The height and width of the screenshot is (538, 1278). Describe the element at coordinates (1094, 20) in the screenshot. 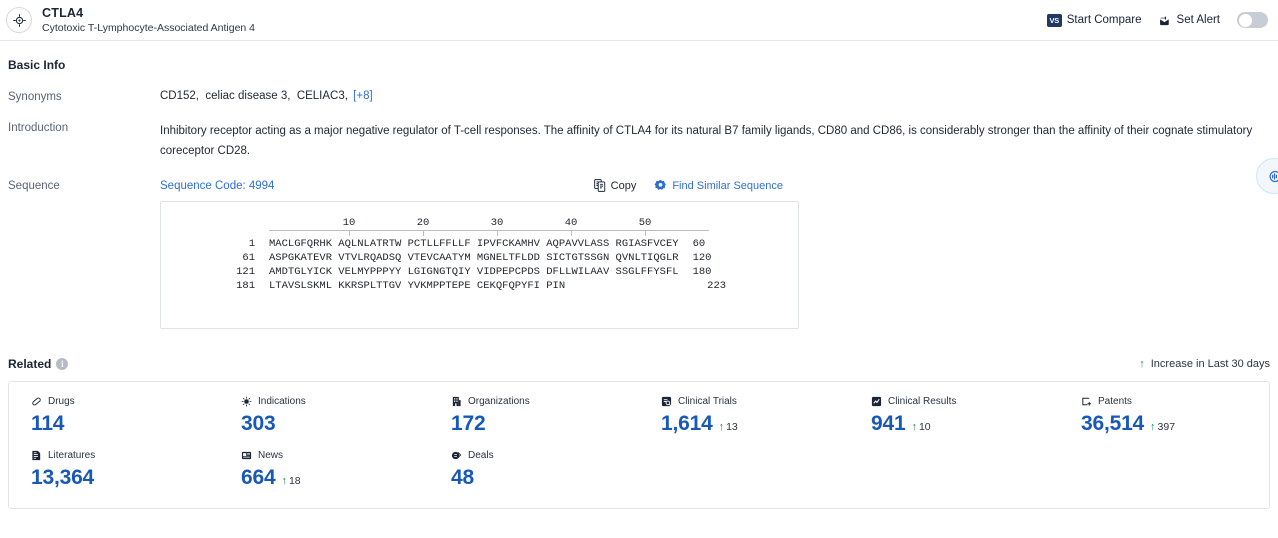

I see `start-compare-button: VS Start Compare` at that location.